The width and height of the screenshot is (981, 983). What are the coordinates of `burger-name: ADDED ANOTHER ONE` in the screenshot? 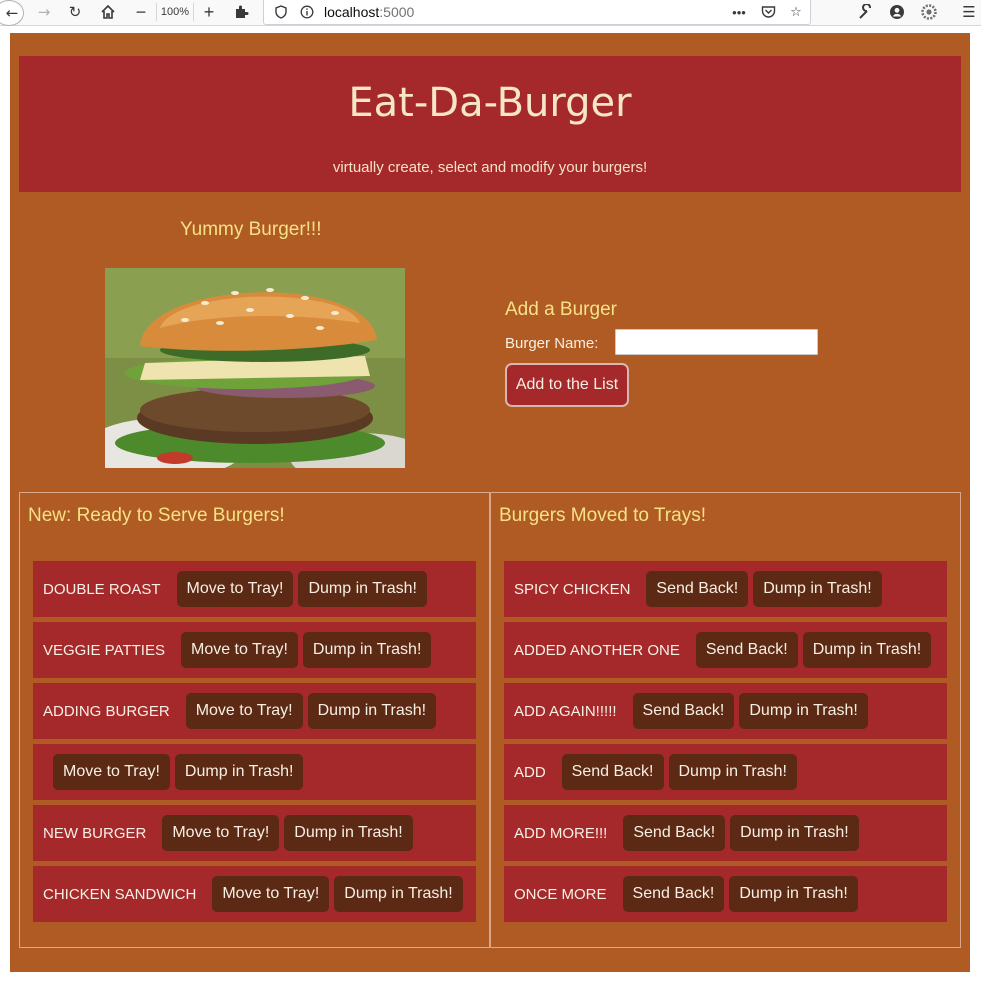 It's located at (597, 650).